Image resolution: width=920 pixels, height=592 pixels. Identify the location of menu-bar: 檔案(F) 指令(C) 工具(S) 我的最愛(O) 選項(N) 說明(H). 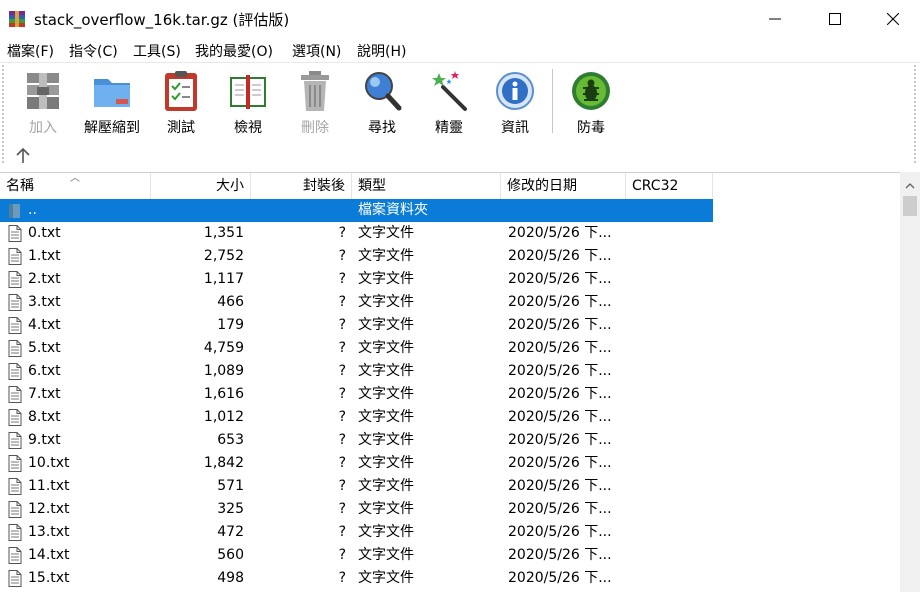
(460, 50).